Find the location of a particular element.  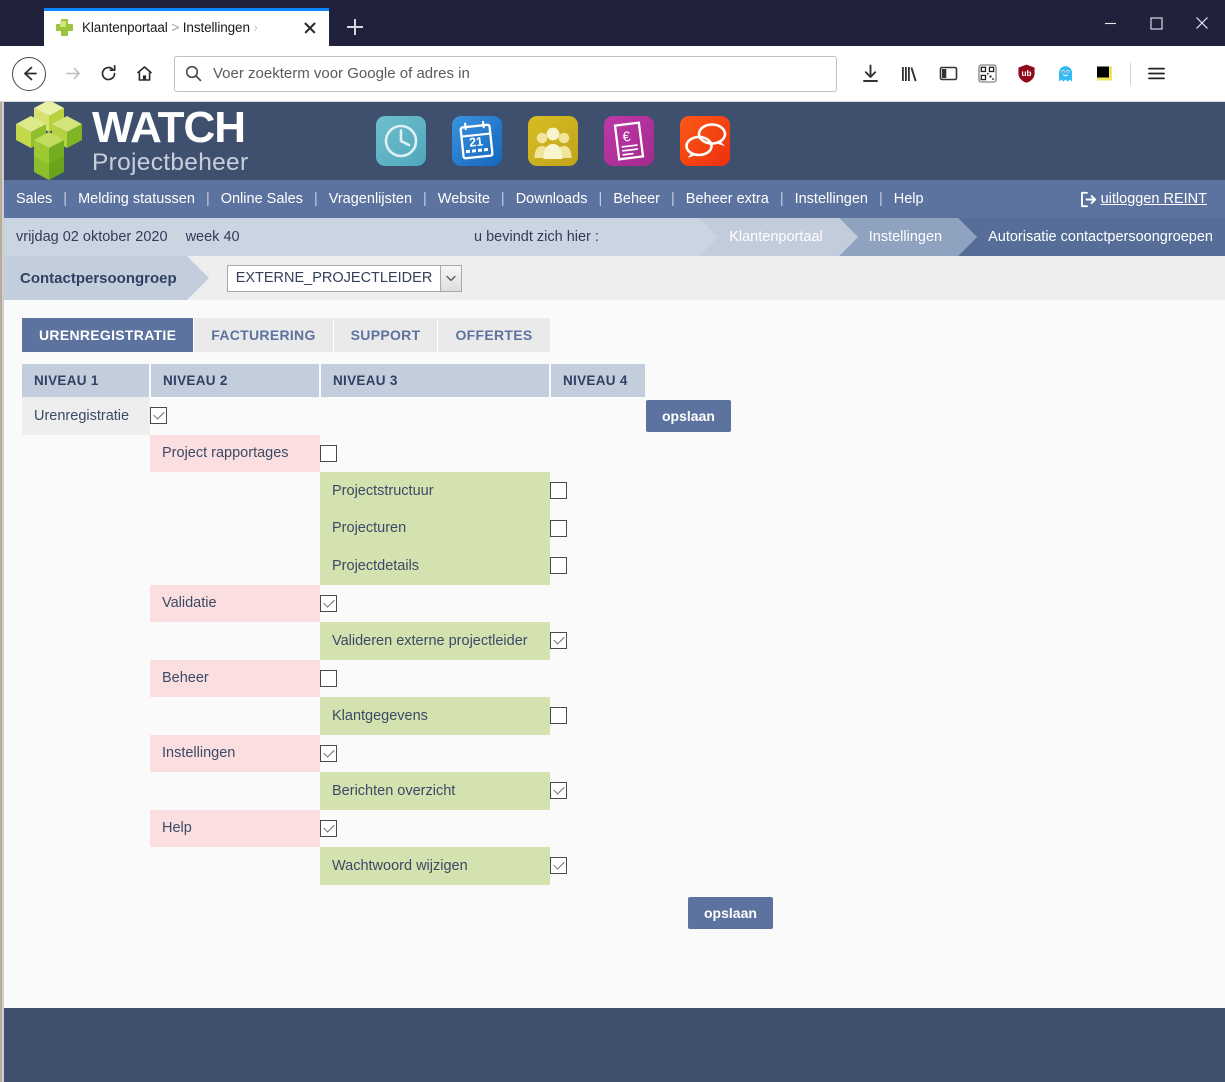

chat-icon is located at coordinates (705, 141).